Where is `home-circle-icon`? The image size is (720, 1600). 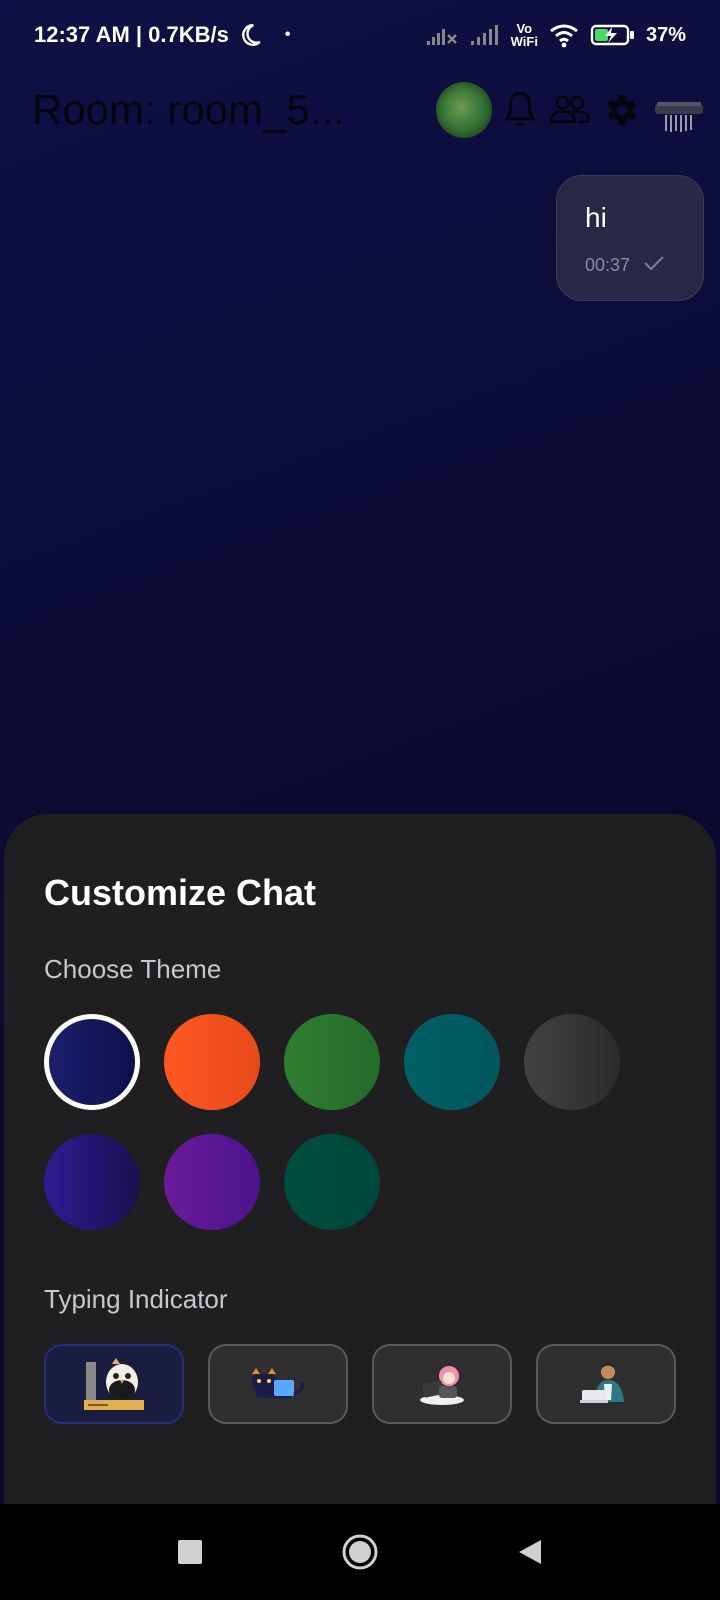
home-circle-icon is located at coordinates (360, 1552).